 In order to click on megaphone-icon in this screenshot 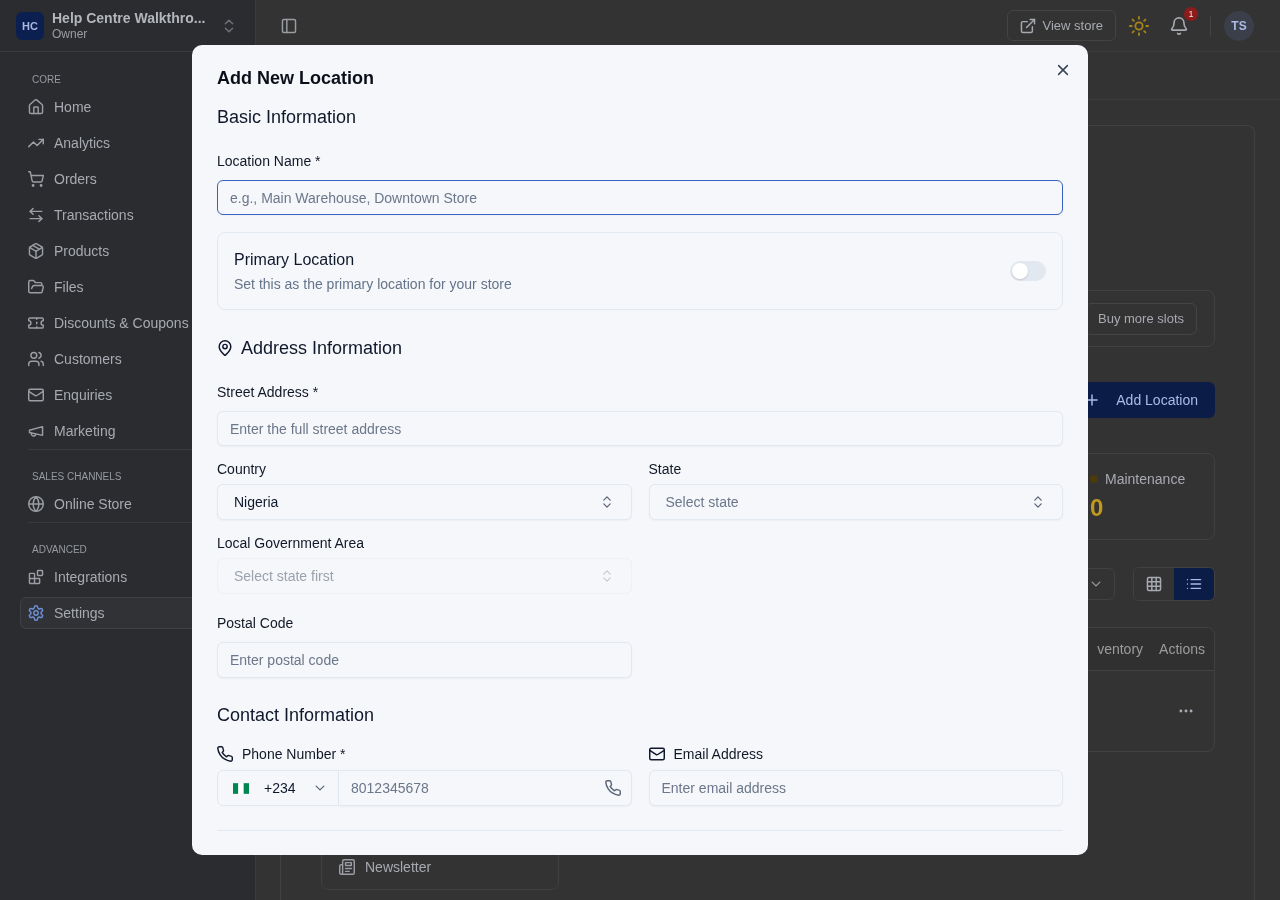, I will do `click(36, 431)`.